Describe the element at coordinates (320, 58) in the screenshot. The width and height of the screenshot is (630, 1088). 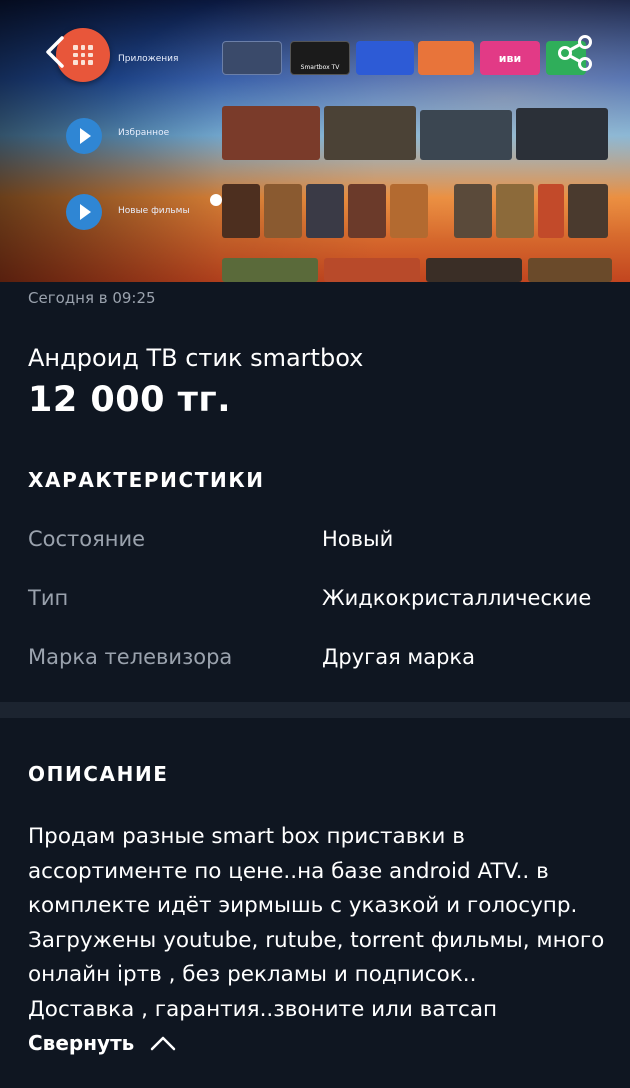
I see `tv-app-tile: Smartbox TV` at that location.